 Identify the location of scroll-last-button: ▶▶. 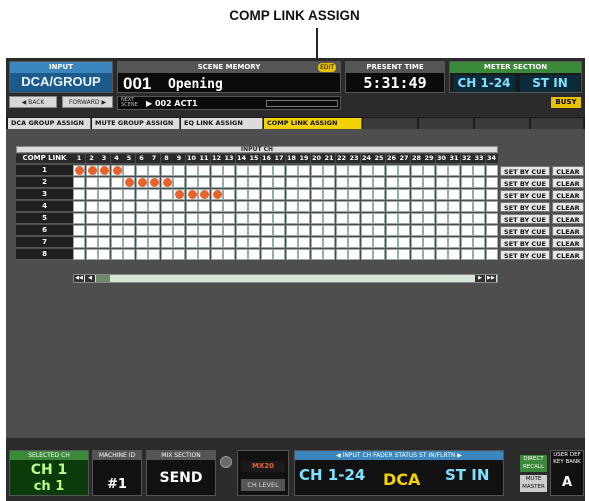
(491, 278).